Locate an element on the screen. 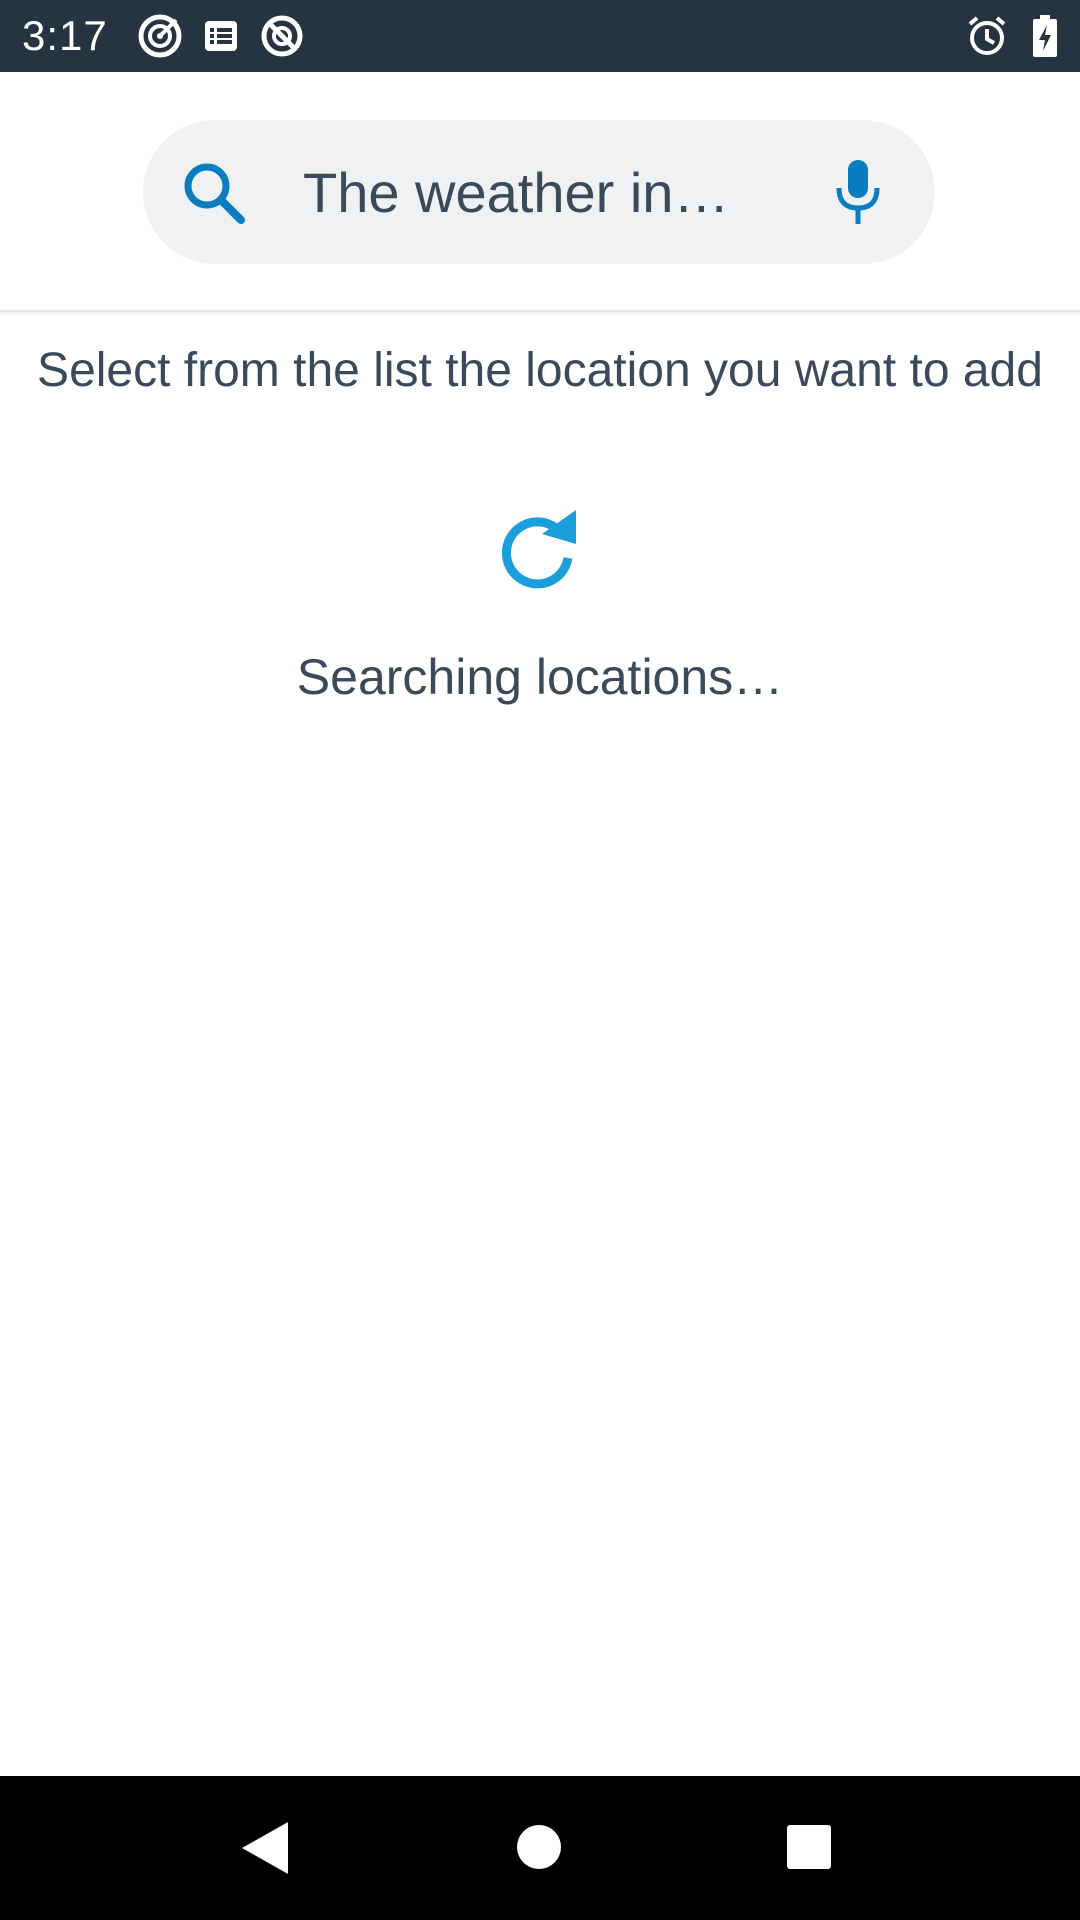  blocked-icon is located at coordinates (282, 36).